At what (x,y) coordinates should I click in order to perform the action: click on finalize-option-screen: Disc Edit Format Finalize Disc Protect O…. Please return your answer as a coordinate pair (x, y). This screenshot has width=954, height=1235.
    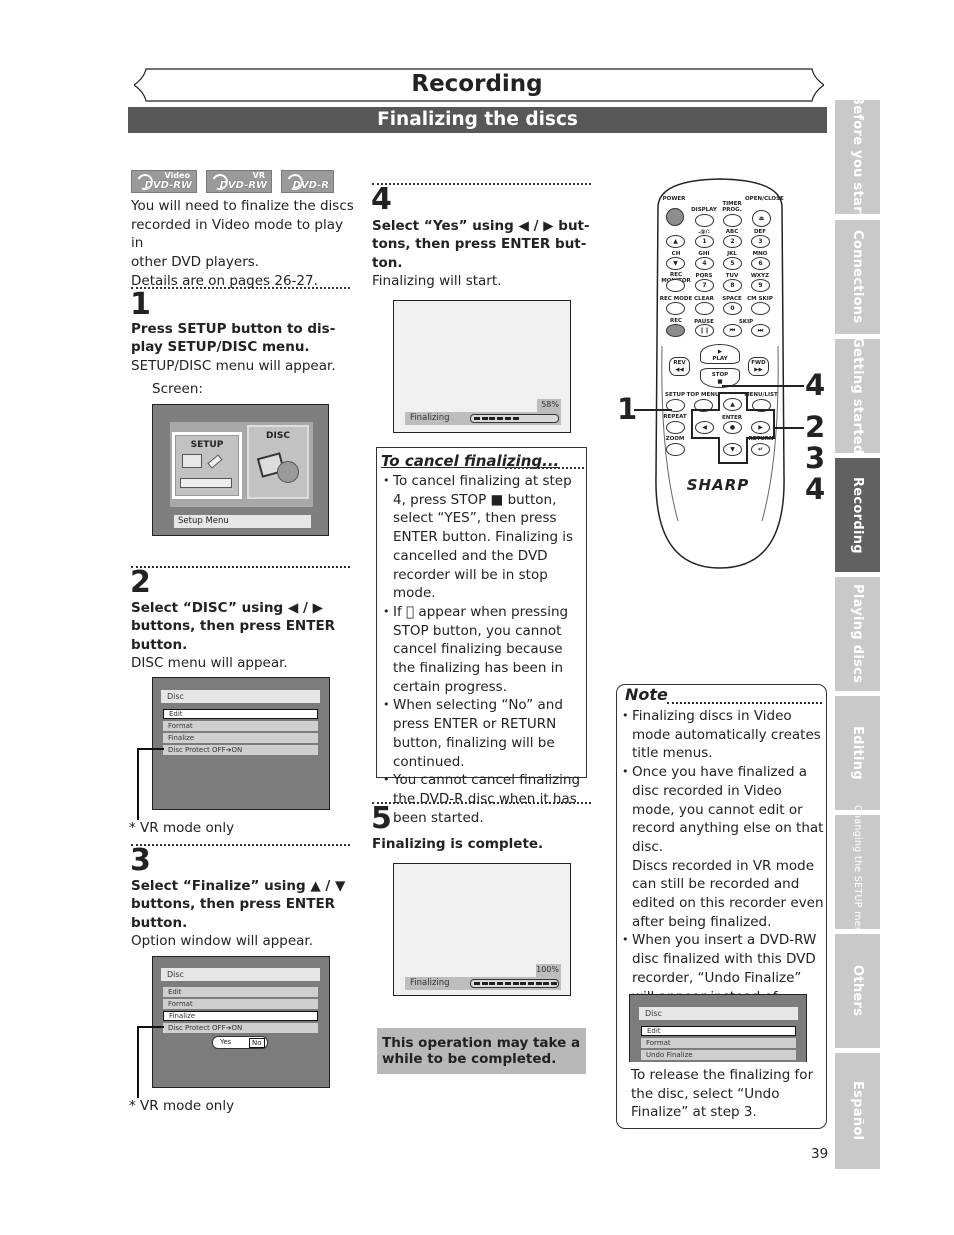
    Looking at the image, I should click on (241, 1022).